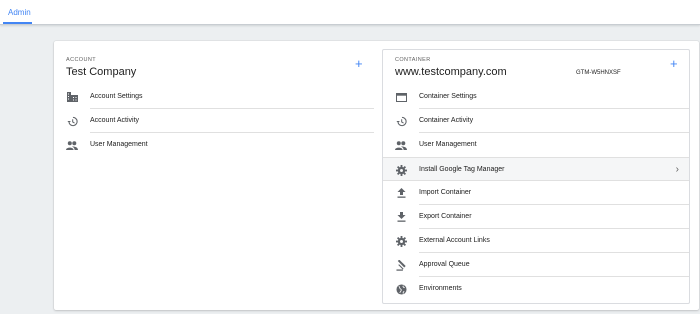  What do you see at coordinates (536, 193) in the screenshot?
I see `import-container-item: Import Container` at bounding box center [536, 193].